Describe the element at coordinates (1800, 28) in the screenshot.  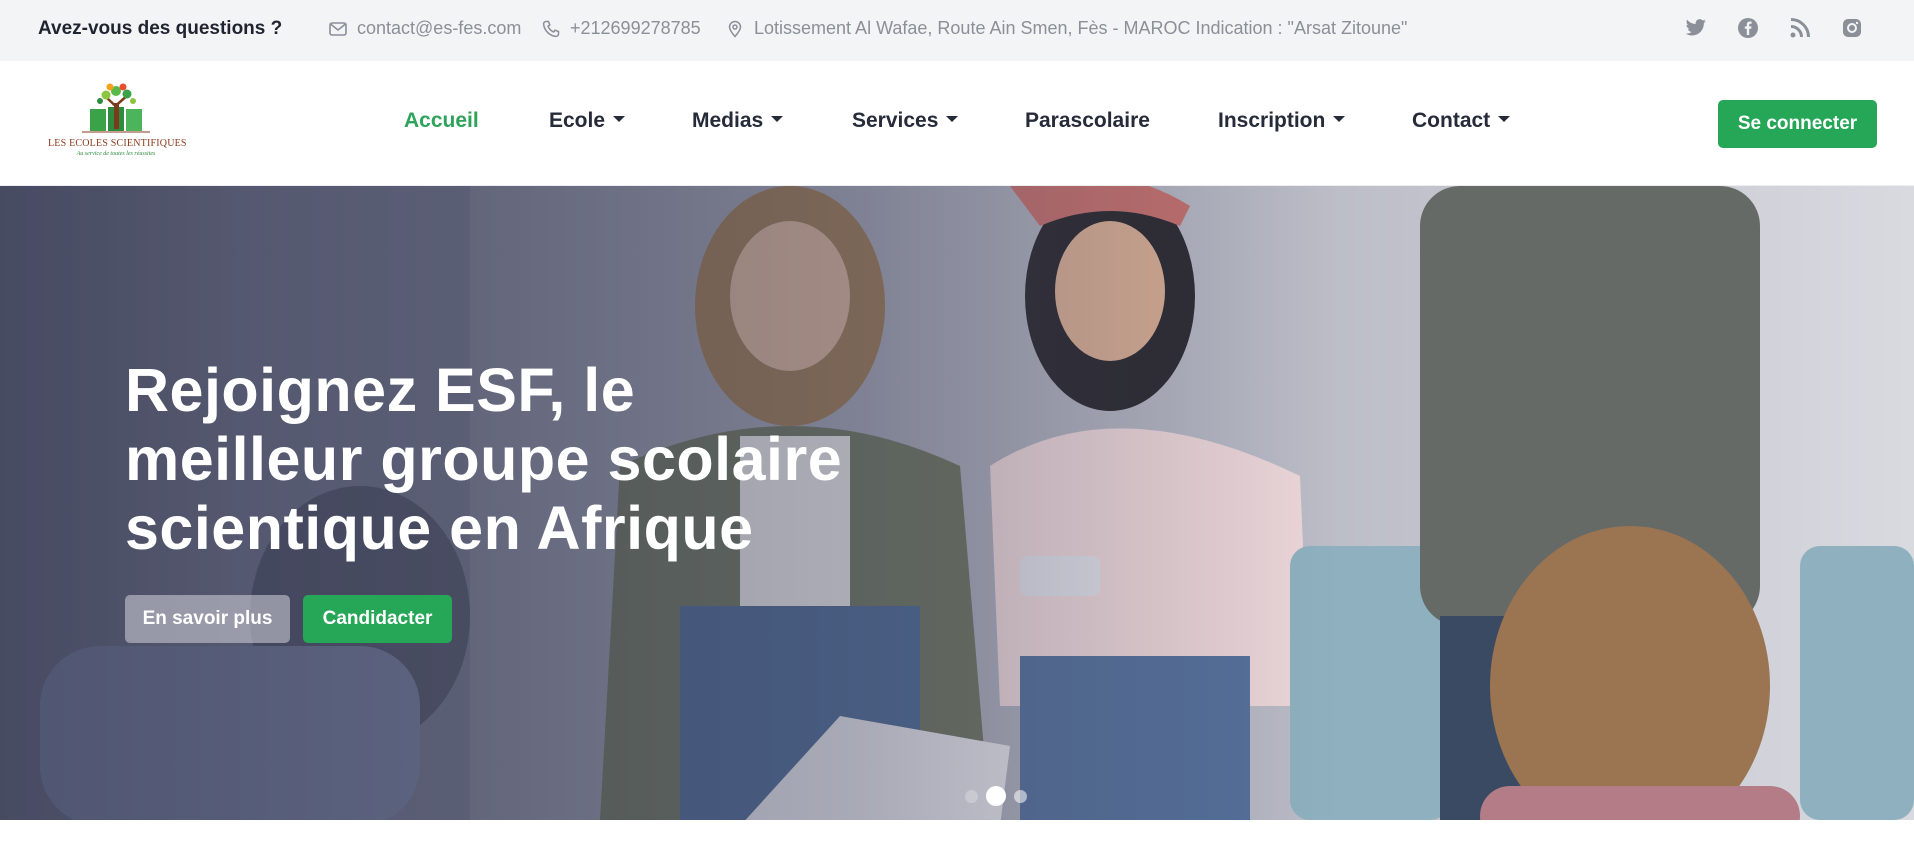
I see `rss-icon` at that location.